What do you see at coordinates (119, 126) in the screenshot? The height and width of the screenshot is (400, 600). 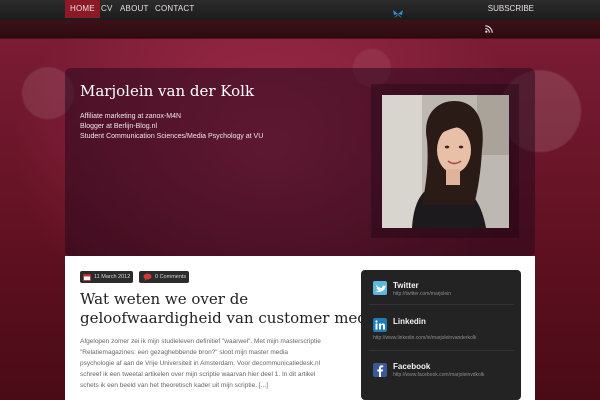 I see `tagline-line: Blogger at Berlijn-Blog.nl` at bounding box center [119, 126].